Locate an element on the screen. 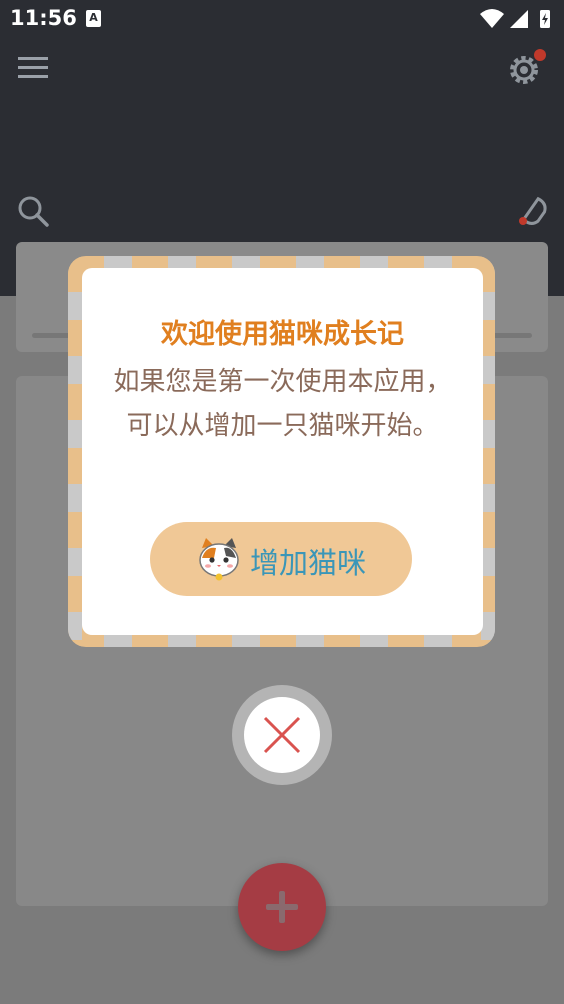  status-icons is located at coordinates (515, 18).